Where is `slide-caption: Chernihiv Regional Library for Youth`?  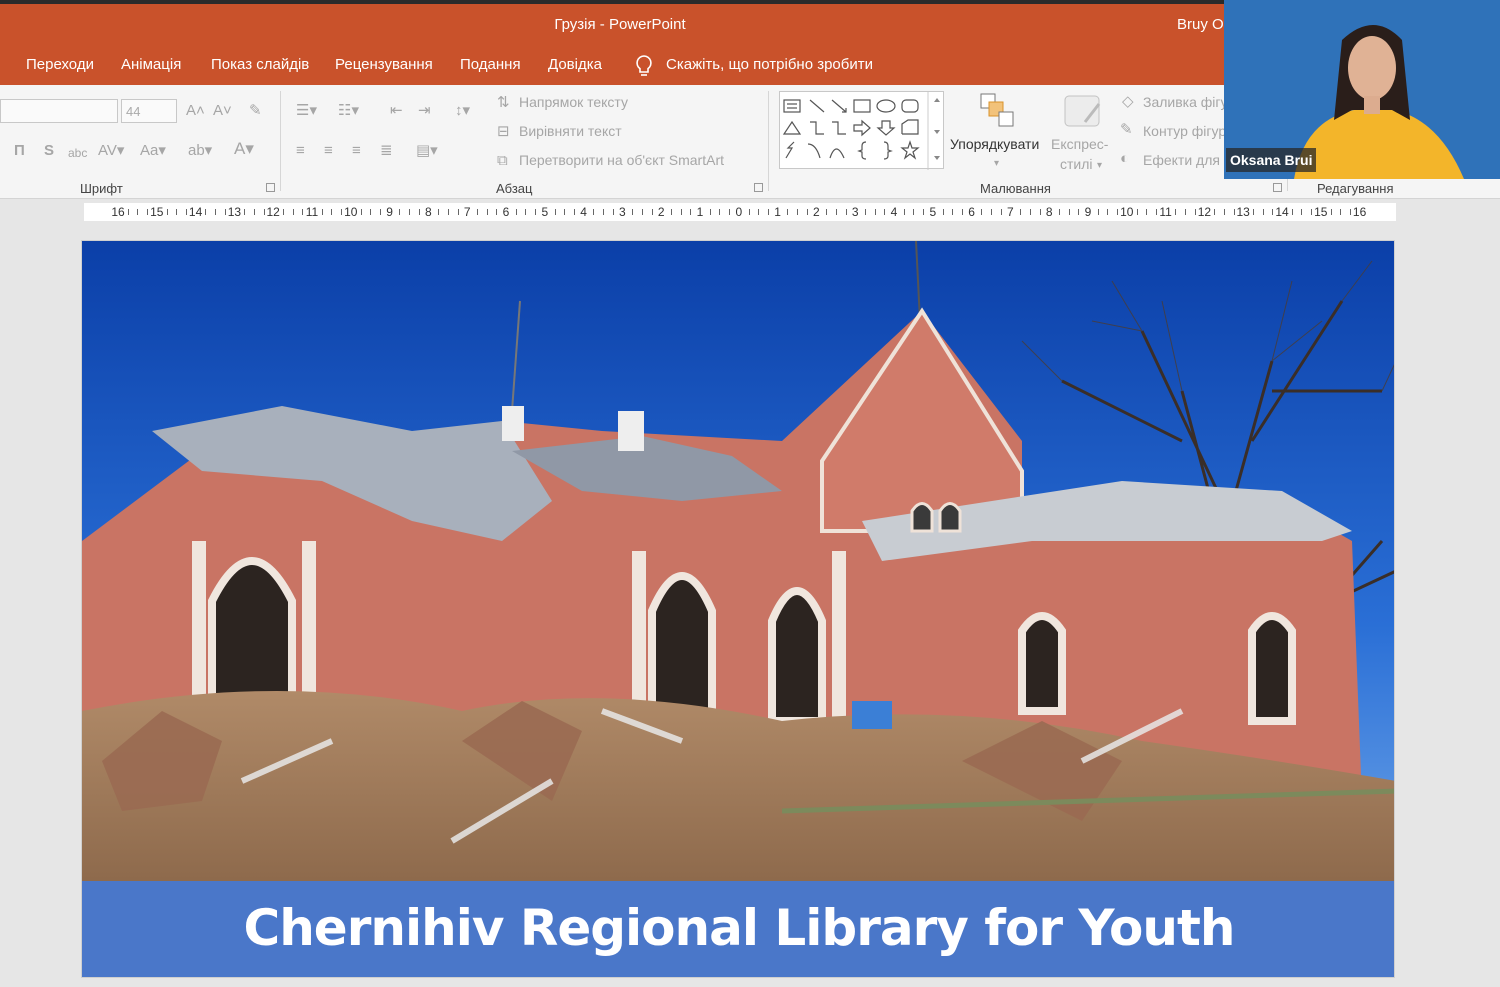
slide-caption: Chernihiv Regional Library for Youth is located at coordinates (738, 928).